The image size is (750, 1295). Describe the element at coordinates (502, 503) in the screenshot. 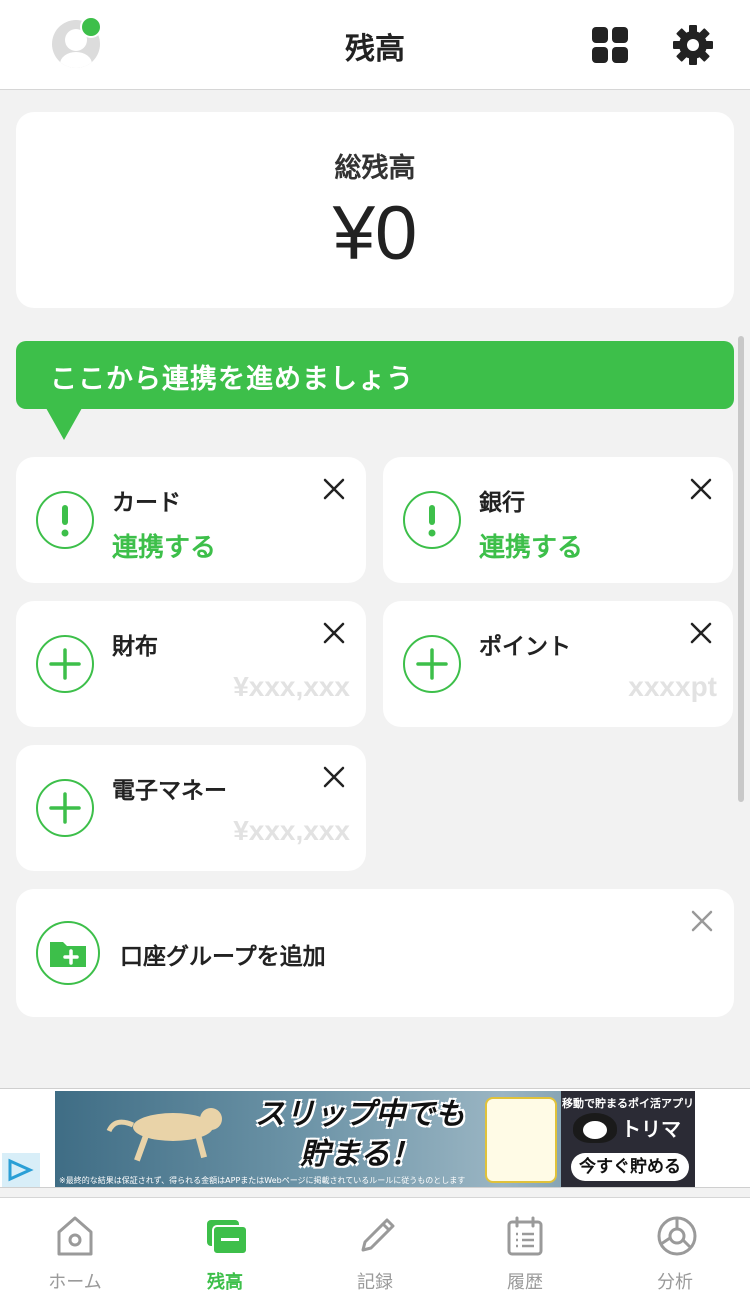

I see `account-name: 銀行` at that location.